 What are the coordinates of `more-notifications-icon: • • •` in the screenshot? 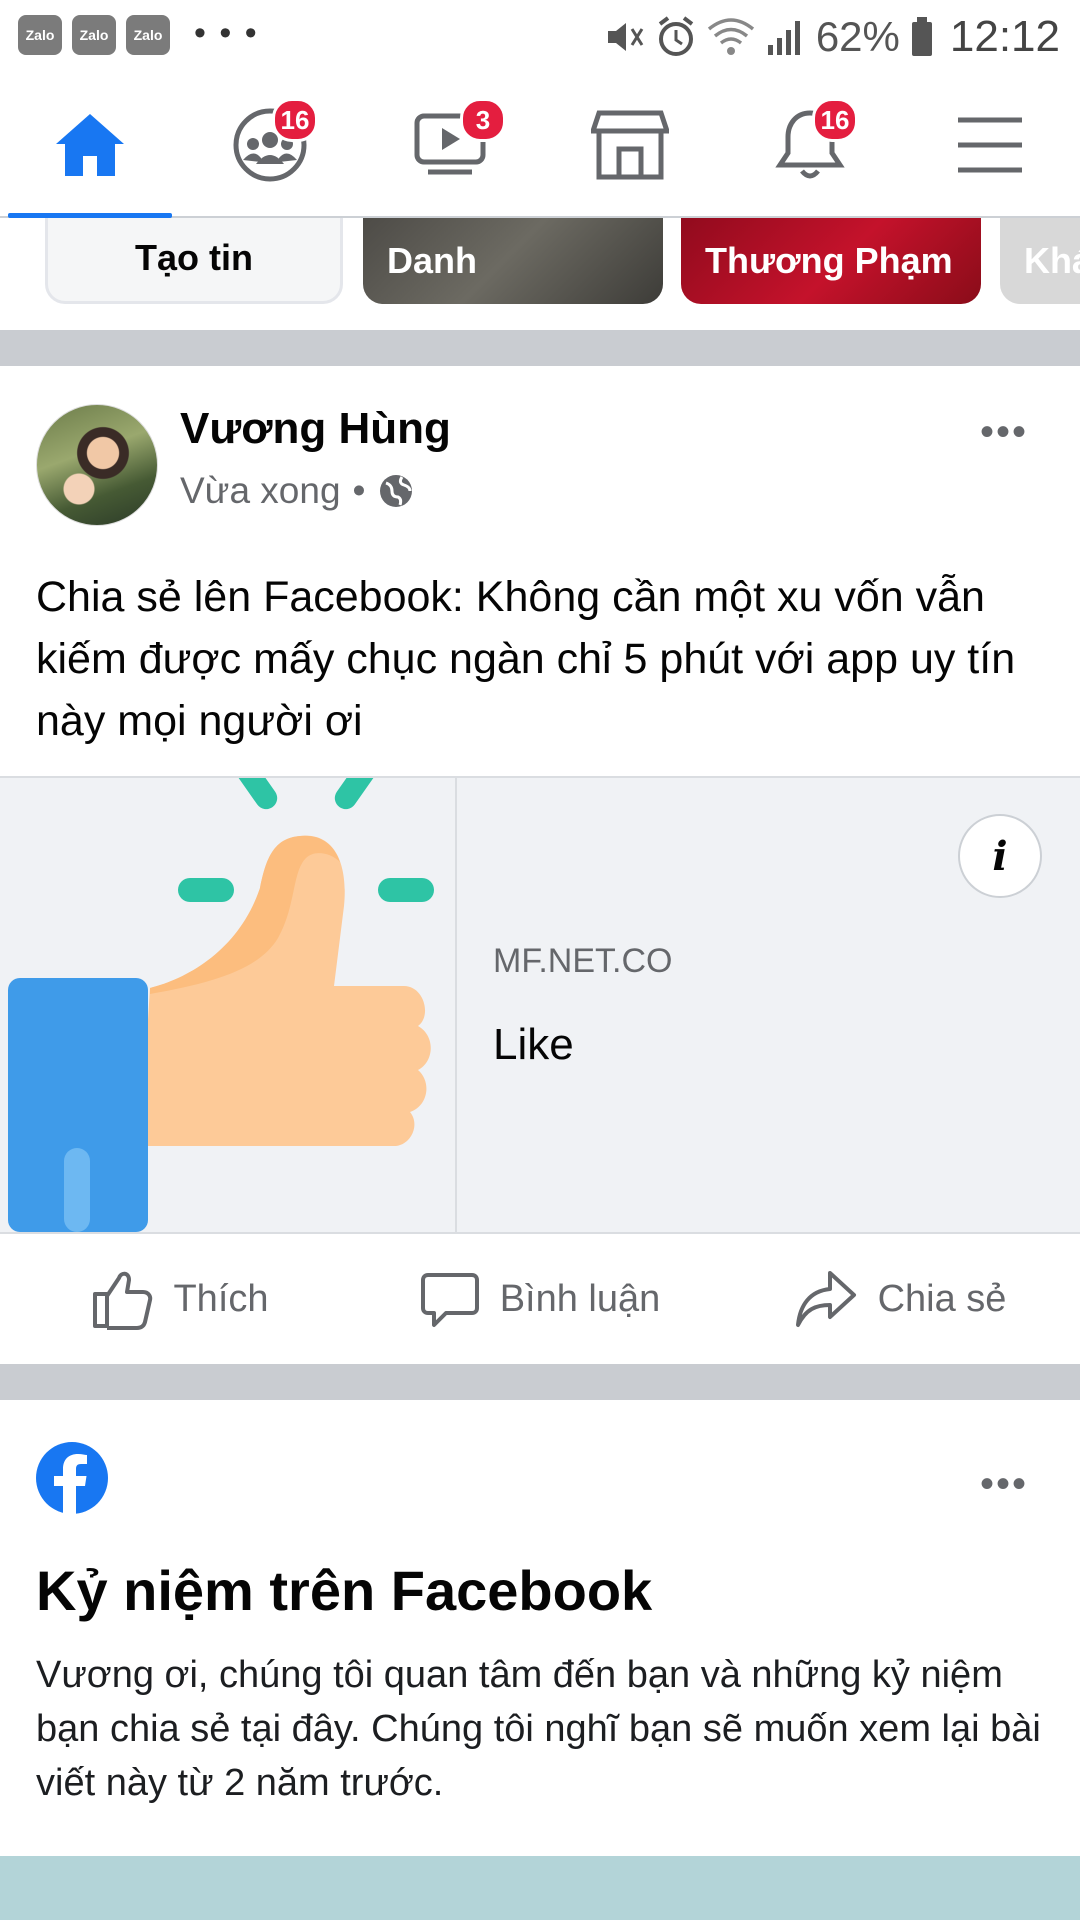 It's located at (226, 33).